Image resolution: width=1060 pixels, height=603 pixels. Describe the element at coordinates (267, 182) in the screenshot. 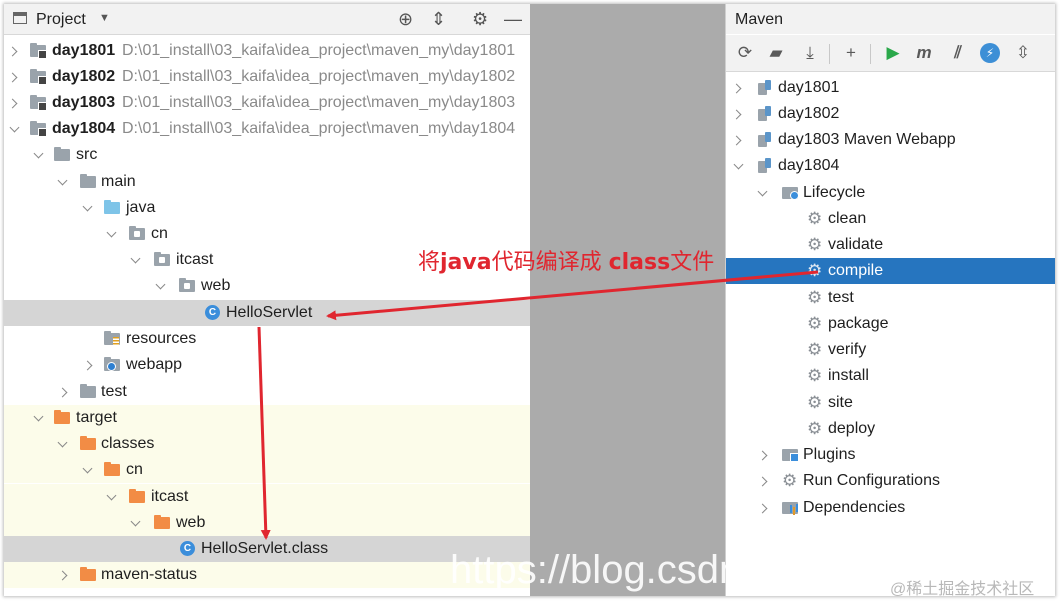

I see `tree-row-main: main` at that location.